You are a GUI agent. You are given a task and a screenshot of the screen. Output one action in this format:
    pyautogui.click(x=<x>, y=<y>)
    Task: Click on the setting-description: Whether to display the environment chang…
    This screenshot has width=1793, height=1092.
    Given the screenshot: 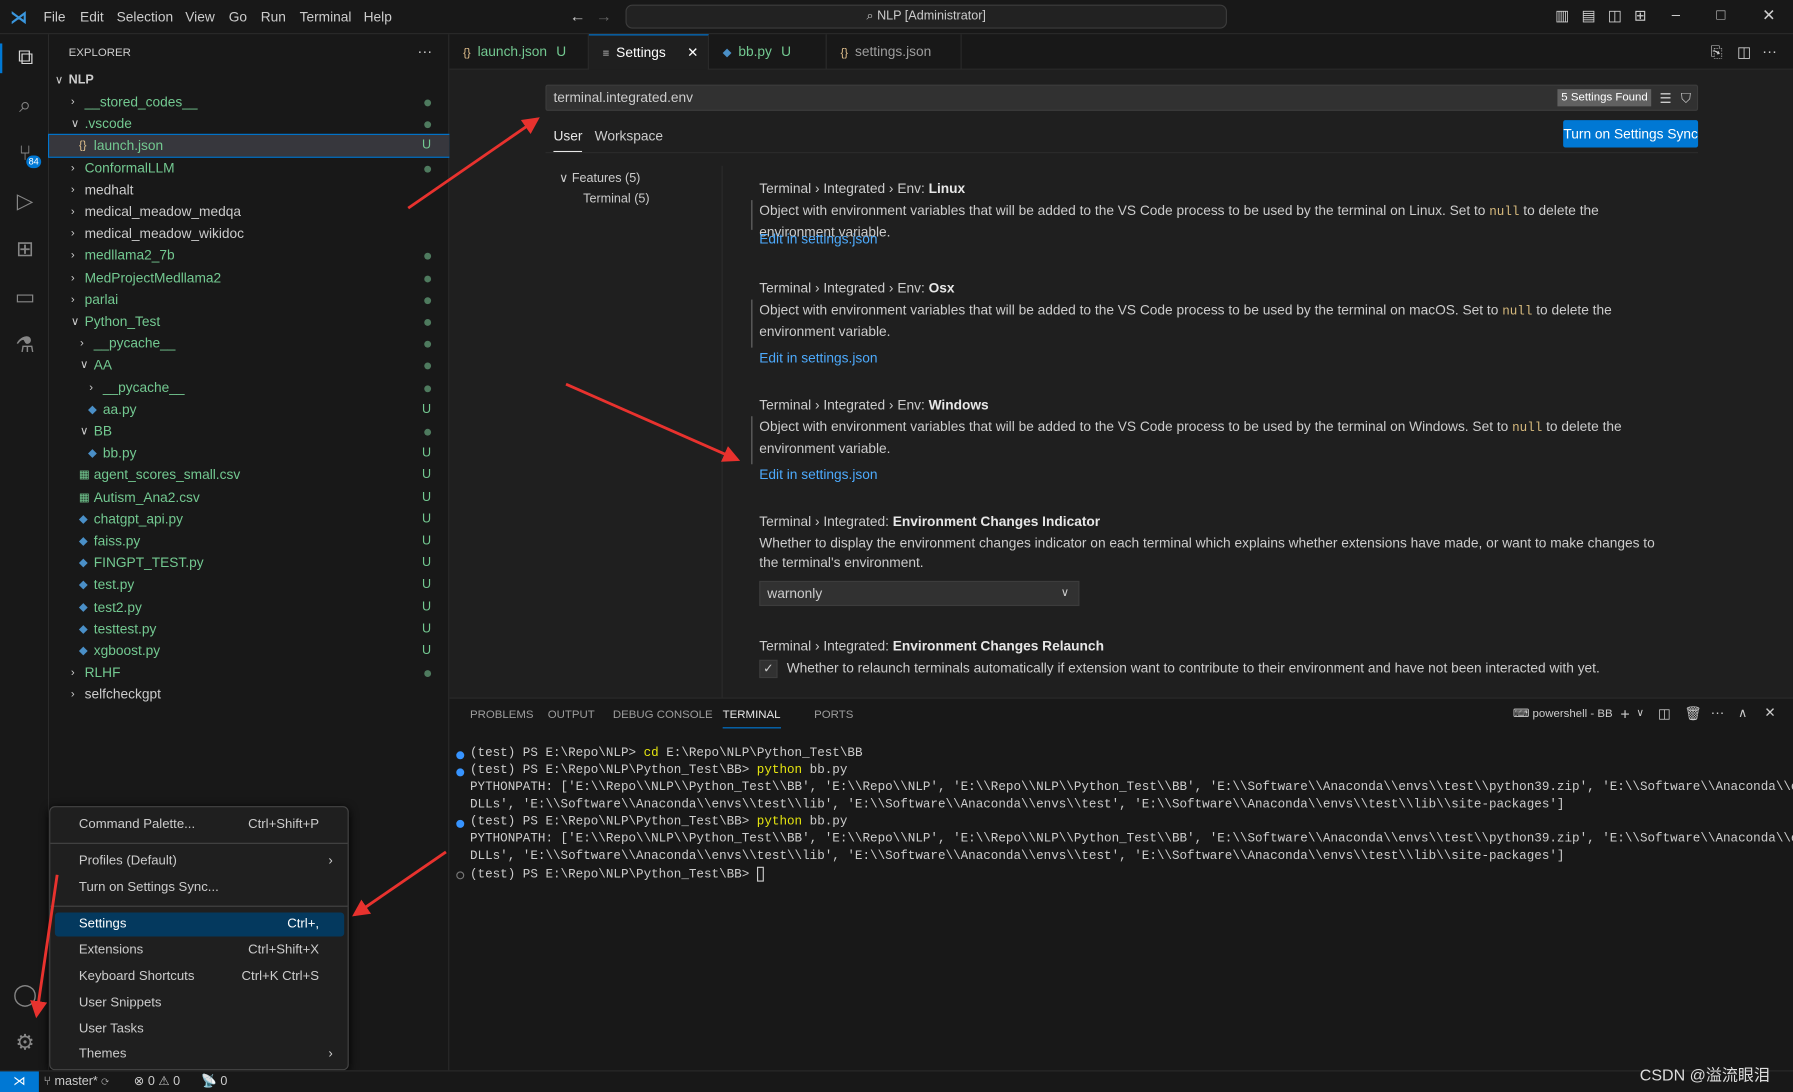 What is the action you would take?
    pyautogui.click(x=1216, y=553)
    